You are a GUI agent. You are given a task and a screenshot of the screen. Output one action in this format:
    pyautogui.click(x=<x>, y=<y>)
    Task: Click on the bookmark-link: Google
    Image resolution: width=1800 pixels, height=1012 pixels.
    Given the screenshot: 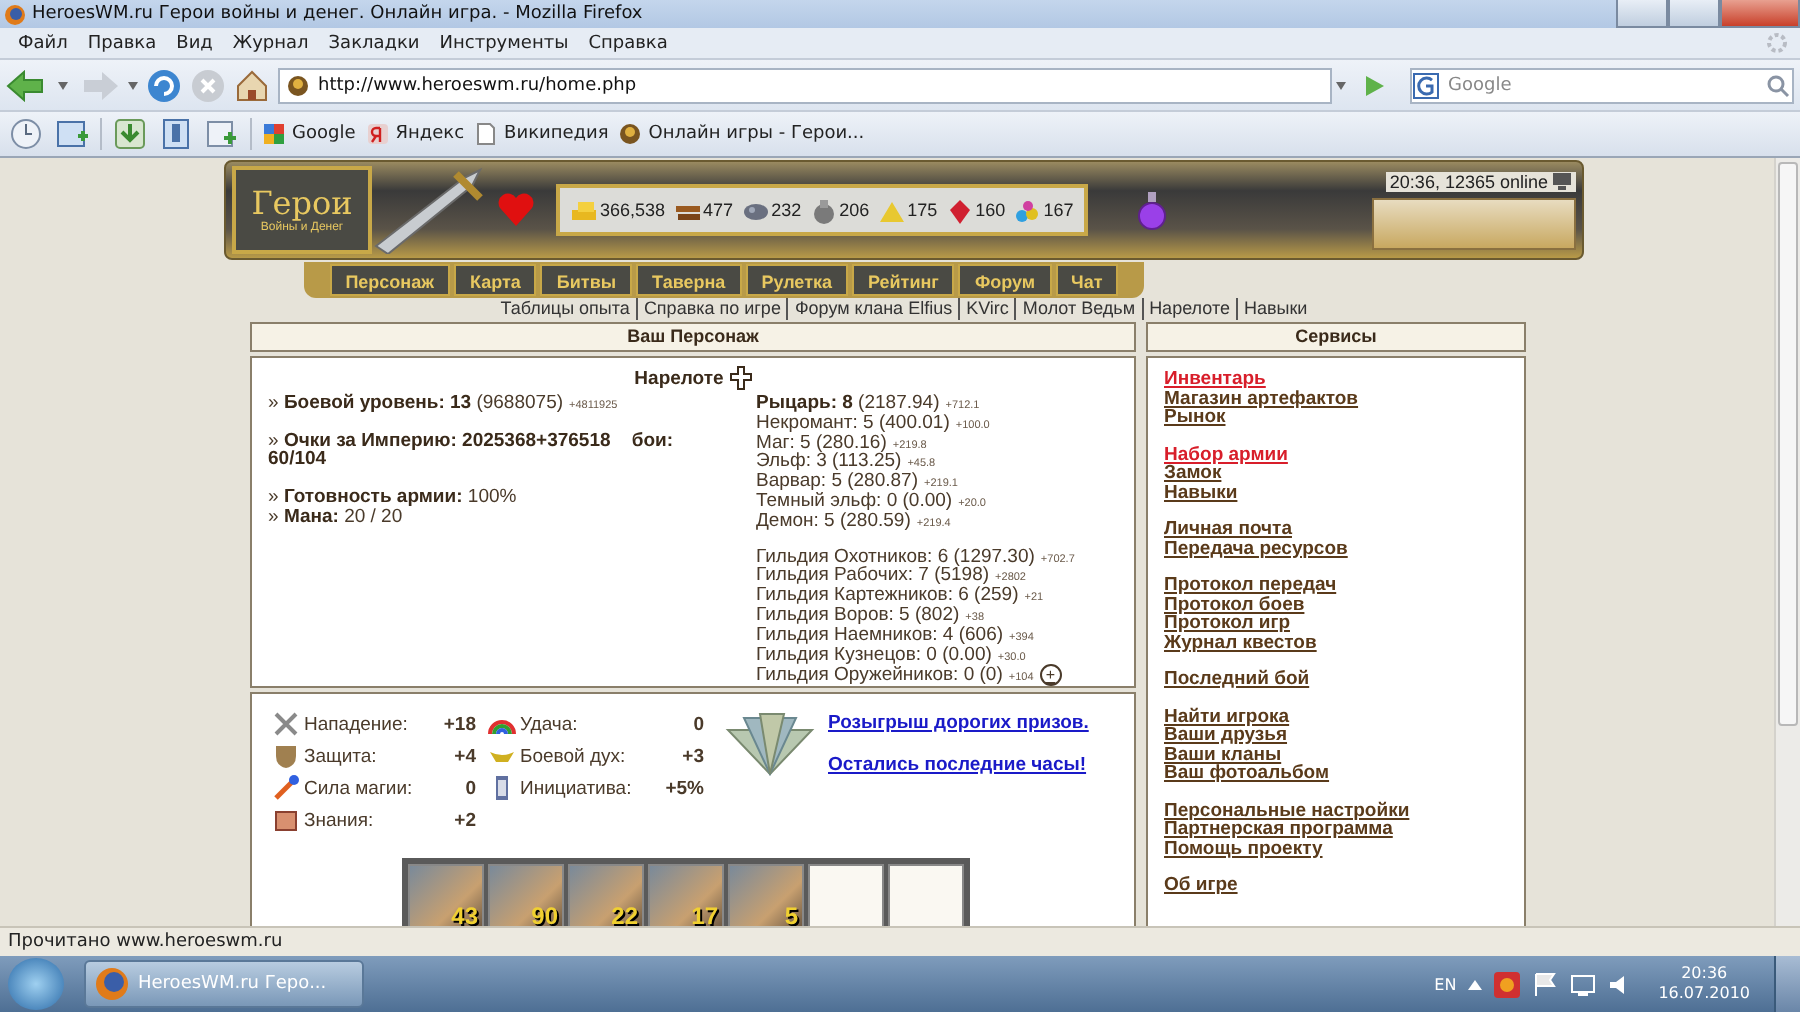 What is the action you would take?
    pyautogui.click(x=324, y=134)
    